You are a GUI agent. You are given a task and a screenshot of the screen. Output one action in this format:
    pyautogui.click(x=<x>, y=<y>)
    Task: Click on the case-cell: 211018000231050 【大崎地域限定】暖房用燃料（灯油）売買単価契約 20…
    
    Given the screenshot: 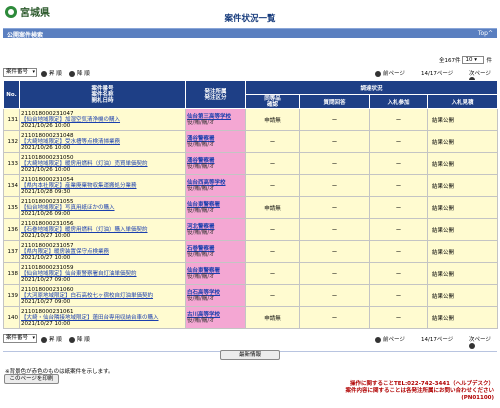 What is the action you would take?
    pyautogui.click(x=102, y=163)
    